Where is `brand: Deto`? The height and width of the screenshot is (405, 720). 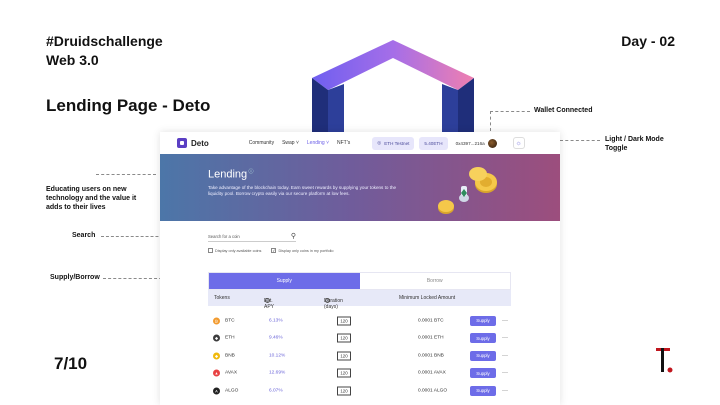
brand: Deto is located at coordinates (193, 143).